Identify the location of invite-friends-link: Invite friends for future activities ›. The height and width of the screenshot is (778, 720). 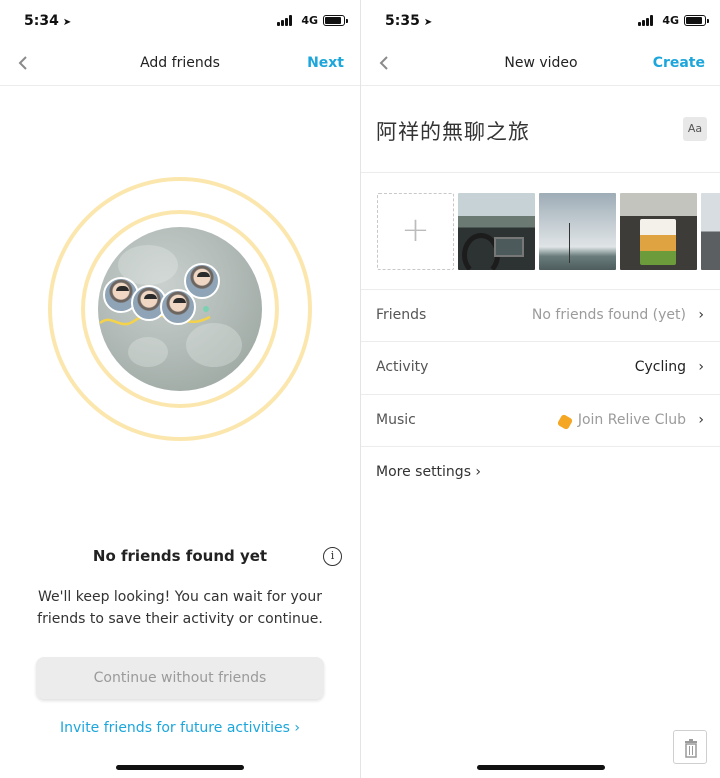
(180, 728).